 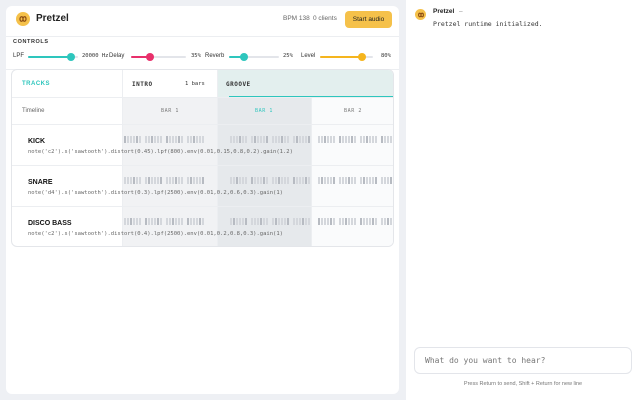 I want to click on bpm-readout: BPM 138, so click(x=296, y=18).